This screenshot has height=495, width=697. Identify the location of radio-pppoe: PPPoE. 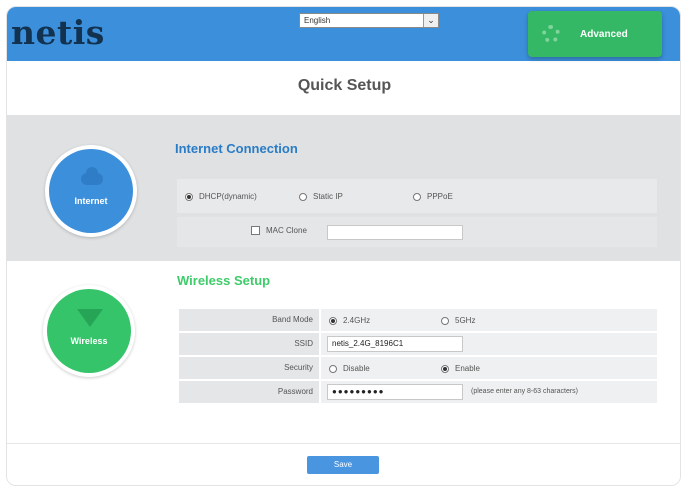
(433, 196).